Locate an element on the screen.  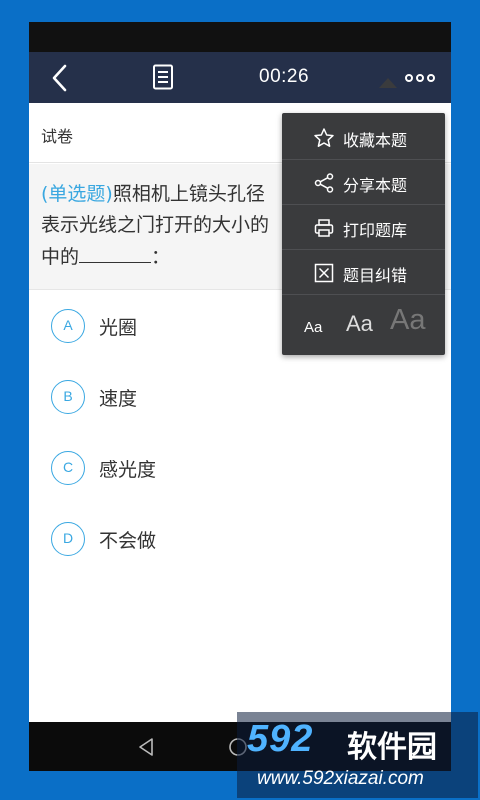
question-text-3: 中的 is located at coordinates (60, 257).